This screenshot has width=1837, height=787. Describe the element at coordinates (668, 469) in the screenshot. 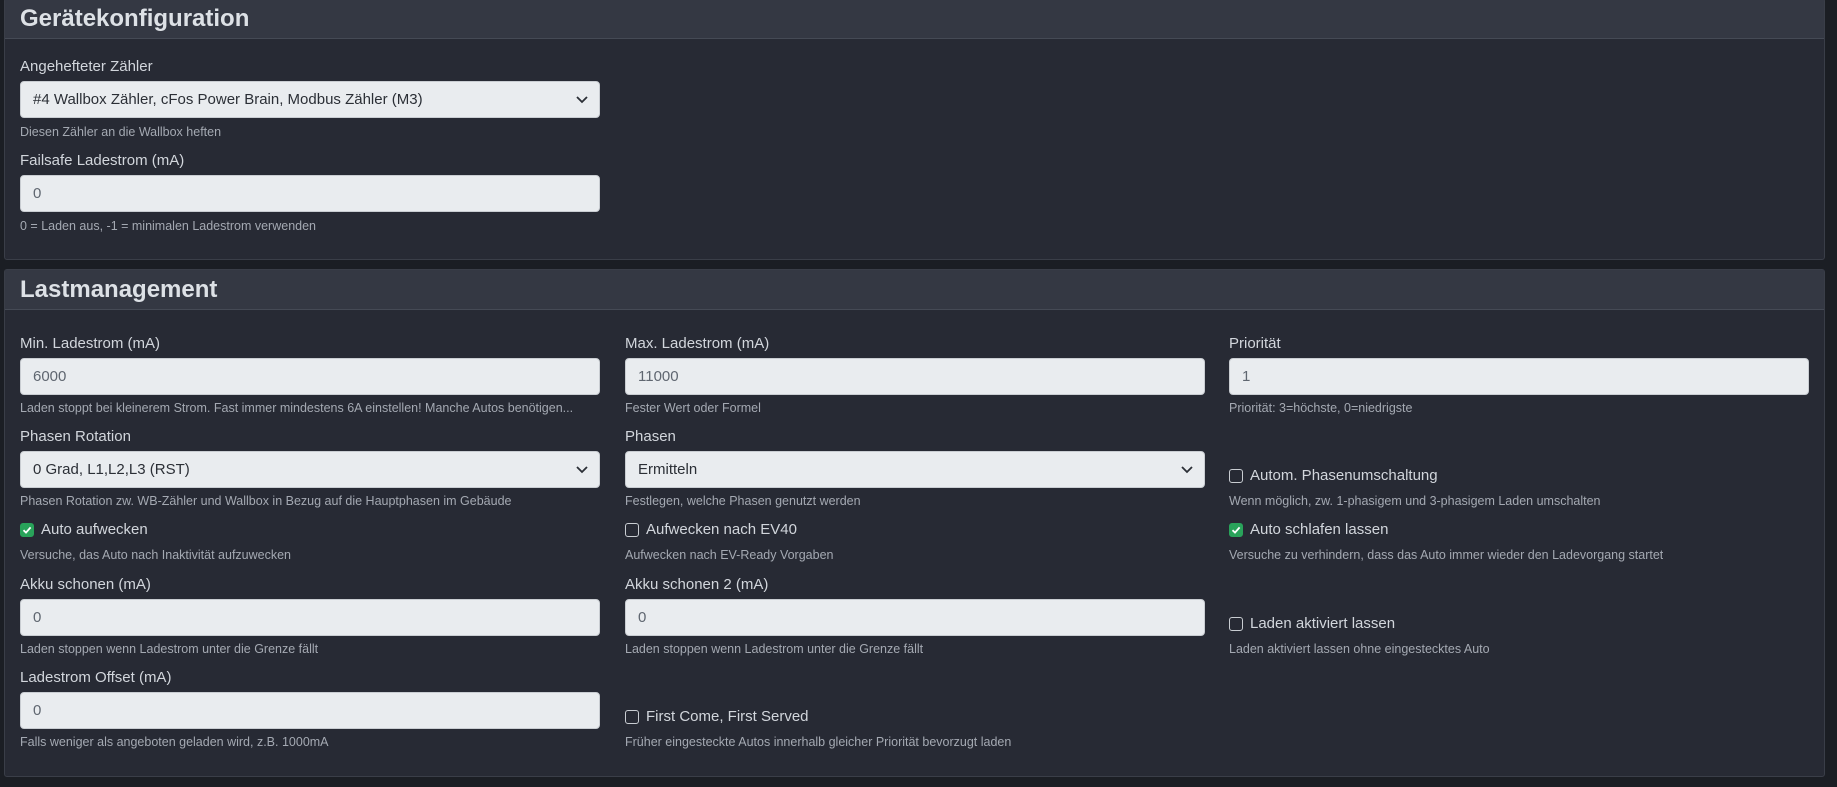

I see `phasen-value: Ermitteln` at that location.